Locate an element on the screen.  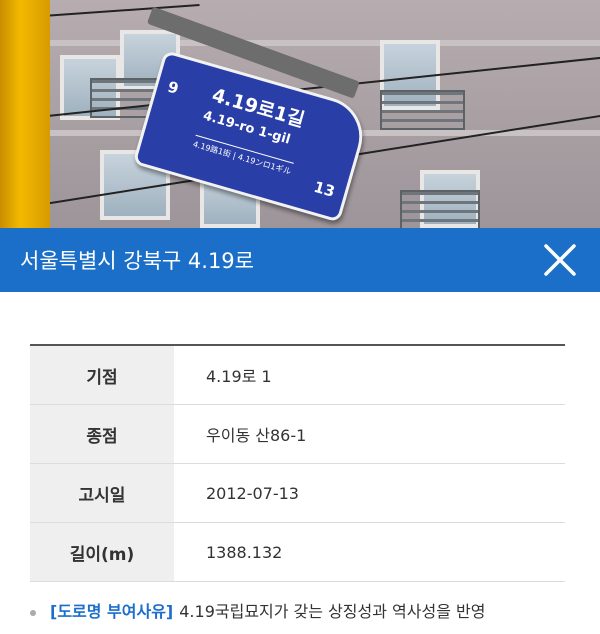
row-value-length: 1388.132 is located at coordinates (244, 552).